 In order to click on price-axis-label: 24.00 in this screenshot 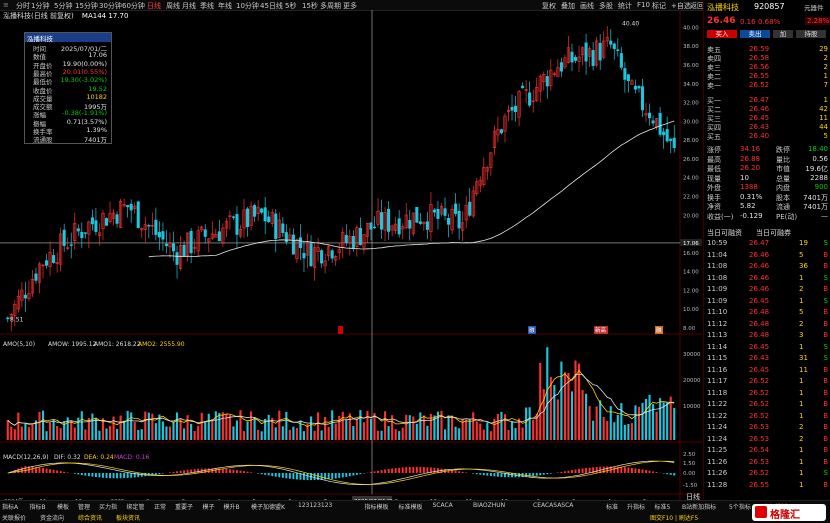, I will do `click(691, 179)`.